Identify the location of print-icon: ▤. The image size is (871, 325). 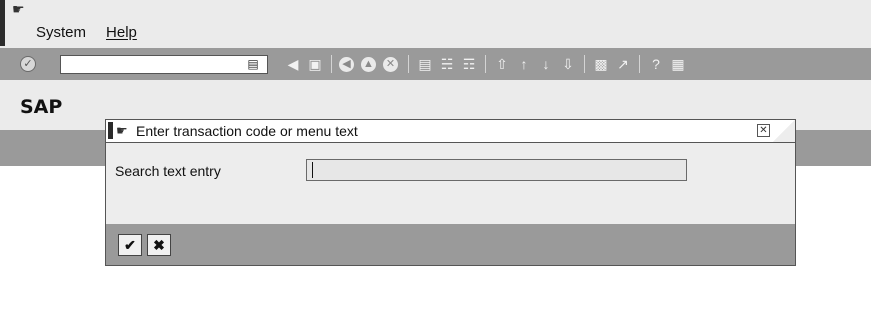
(425, 64).